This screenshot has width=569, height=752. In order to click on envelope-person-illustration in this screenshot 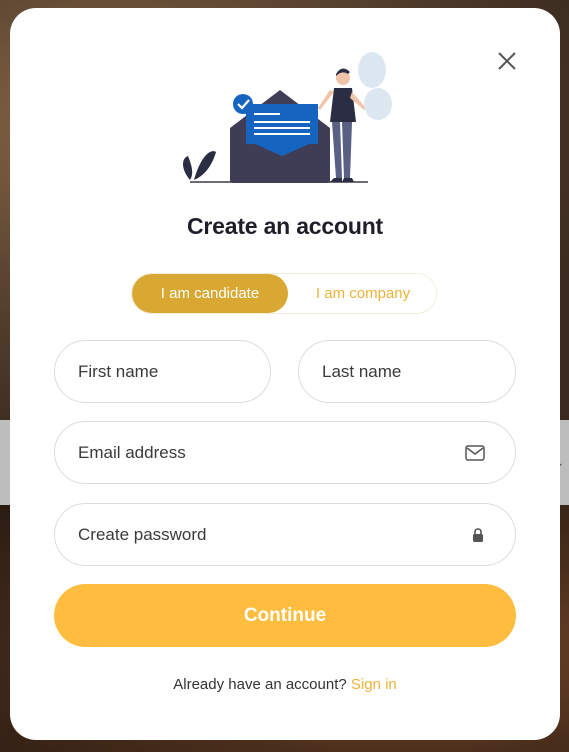, I will do `click(287, 117)`.